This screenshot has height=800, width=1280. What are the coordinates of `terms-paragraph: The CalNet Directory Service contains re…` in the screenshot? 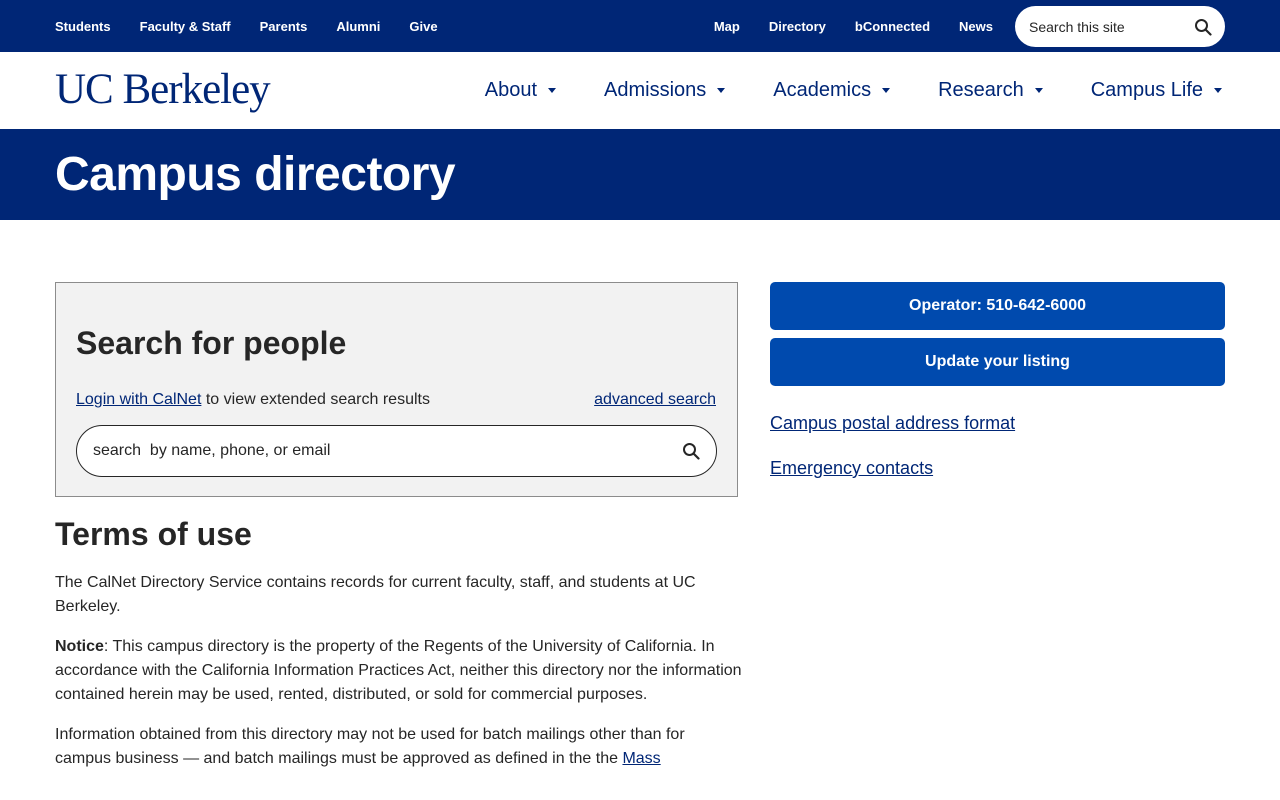 It's located at (375, 594).